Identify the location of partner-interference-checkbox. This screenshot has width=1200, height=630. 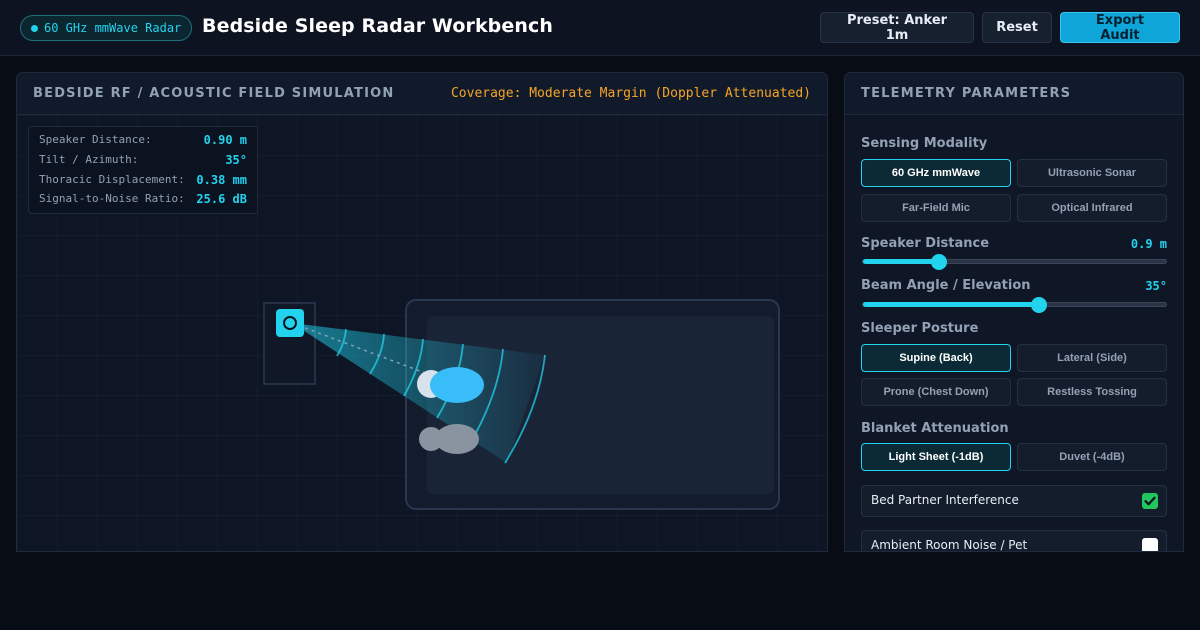
(1150, 501).